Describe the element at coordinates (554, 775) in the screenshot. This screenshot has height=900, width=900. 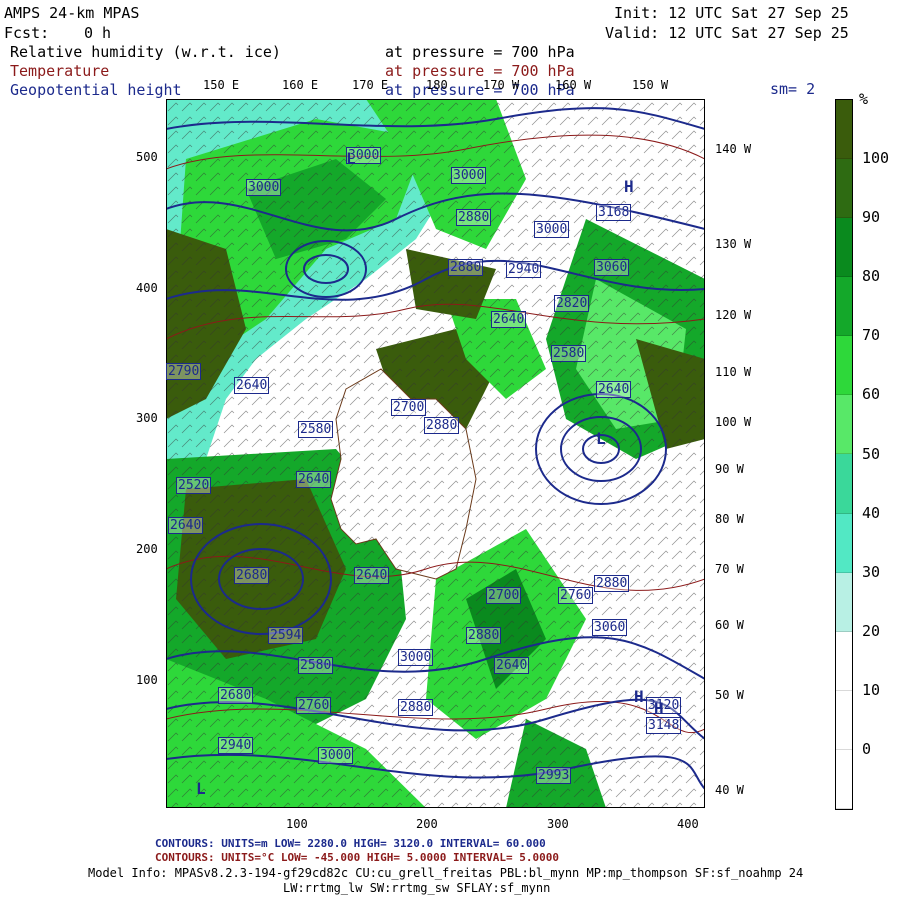
I see `height-contour-label: 2993` at that location.